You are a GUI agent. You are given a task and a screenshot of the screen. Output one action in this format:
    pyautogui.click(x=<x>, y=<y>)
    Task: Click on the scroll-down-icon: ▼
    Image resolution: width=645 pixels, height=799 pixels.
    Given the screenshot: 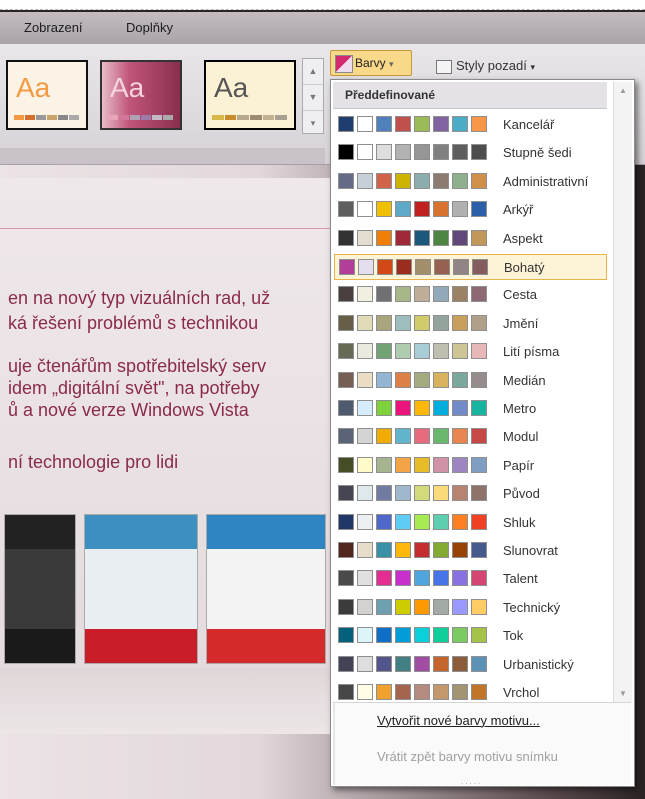 What is the action you would take?
    pyautogui.click(x=623, y=693)
    